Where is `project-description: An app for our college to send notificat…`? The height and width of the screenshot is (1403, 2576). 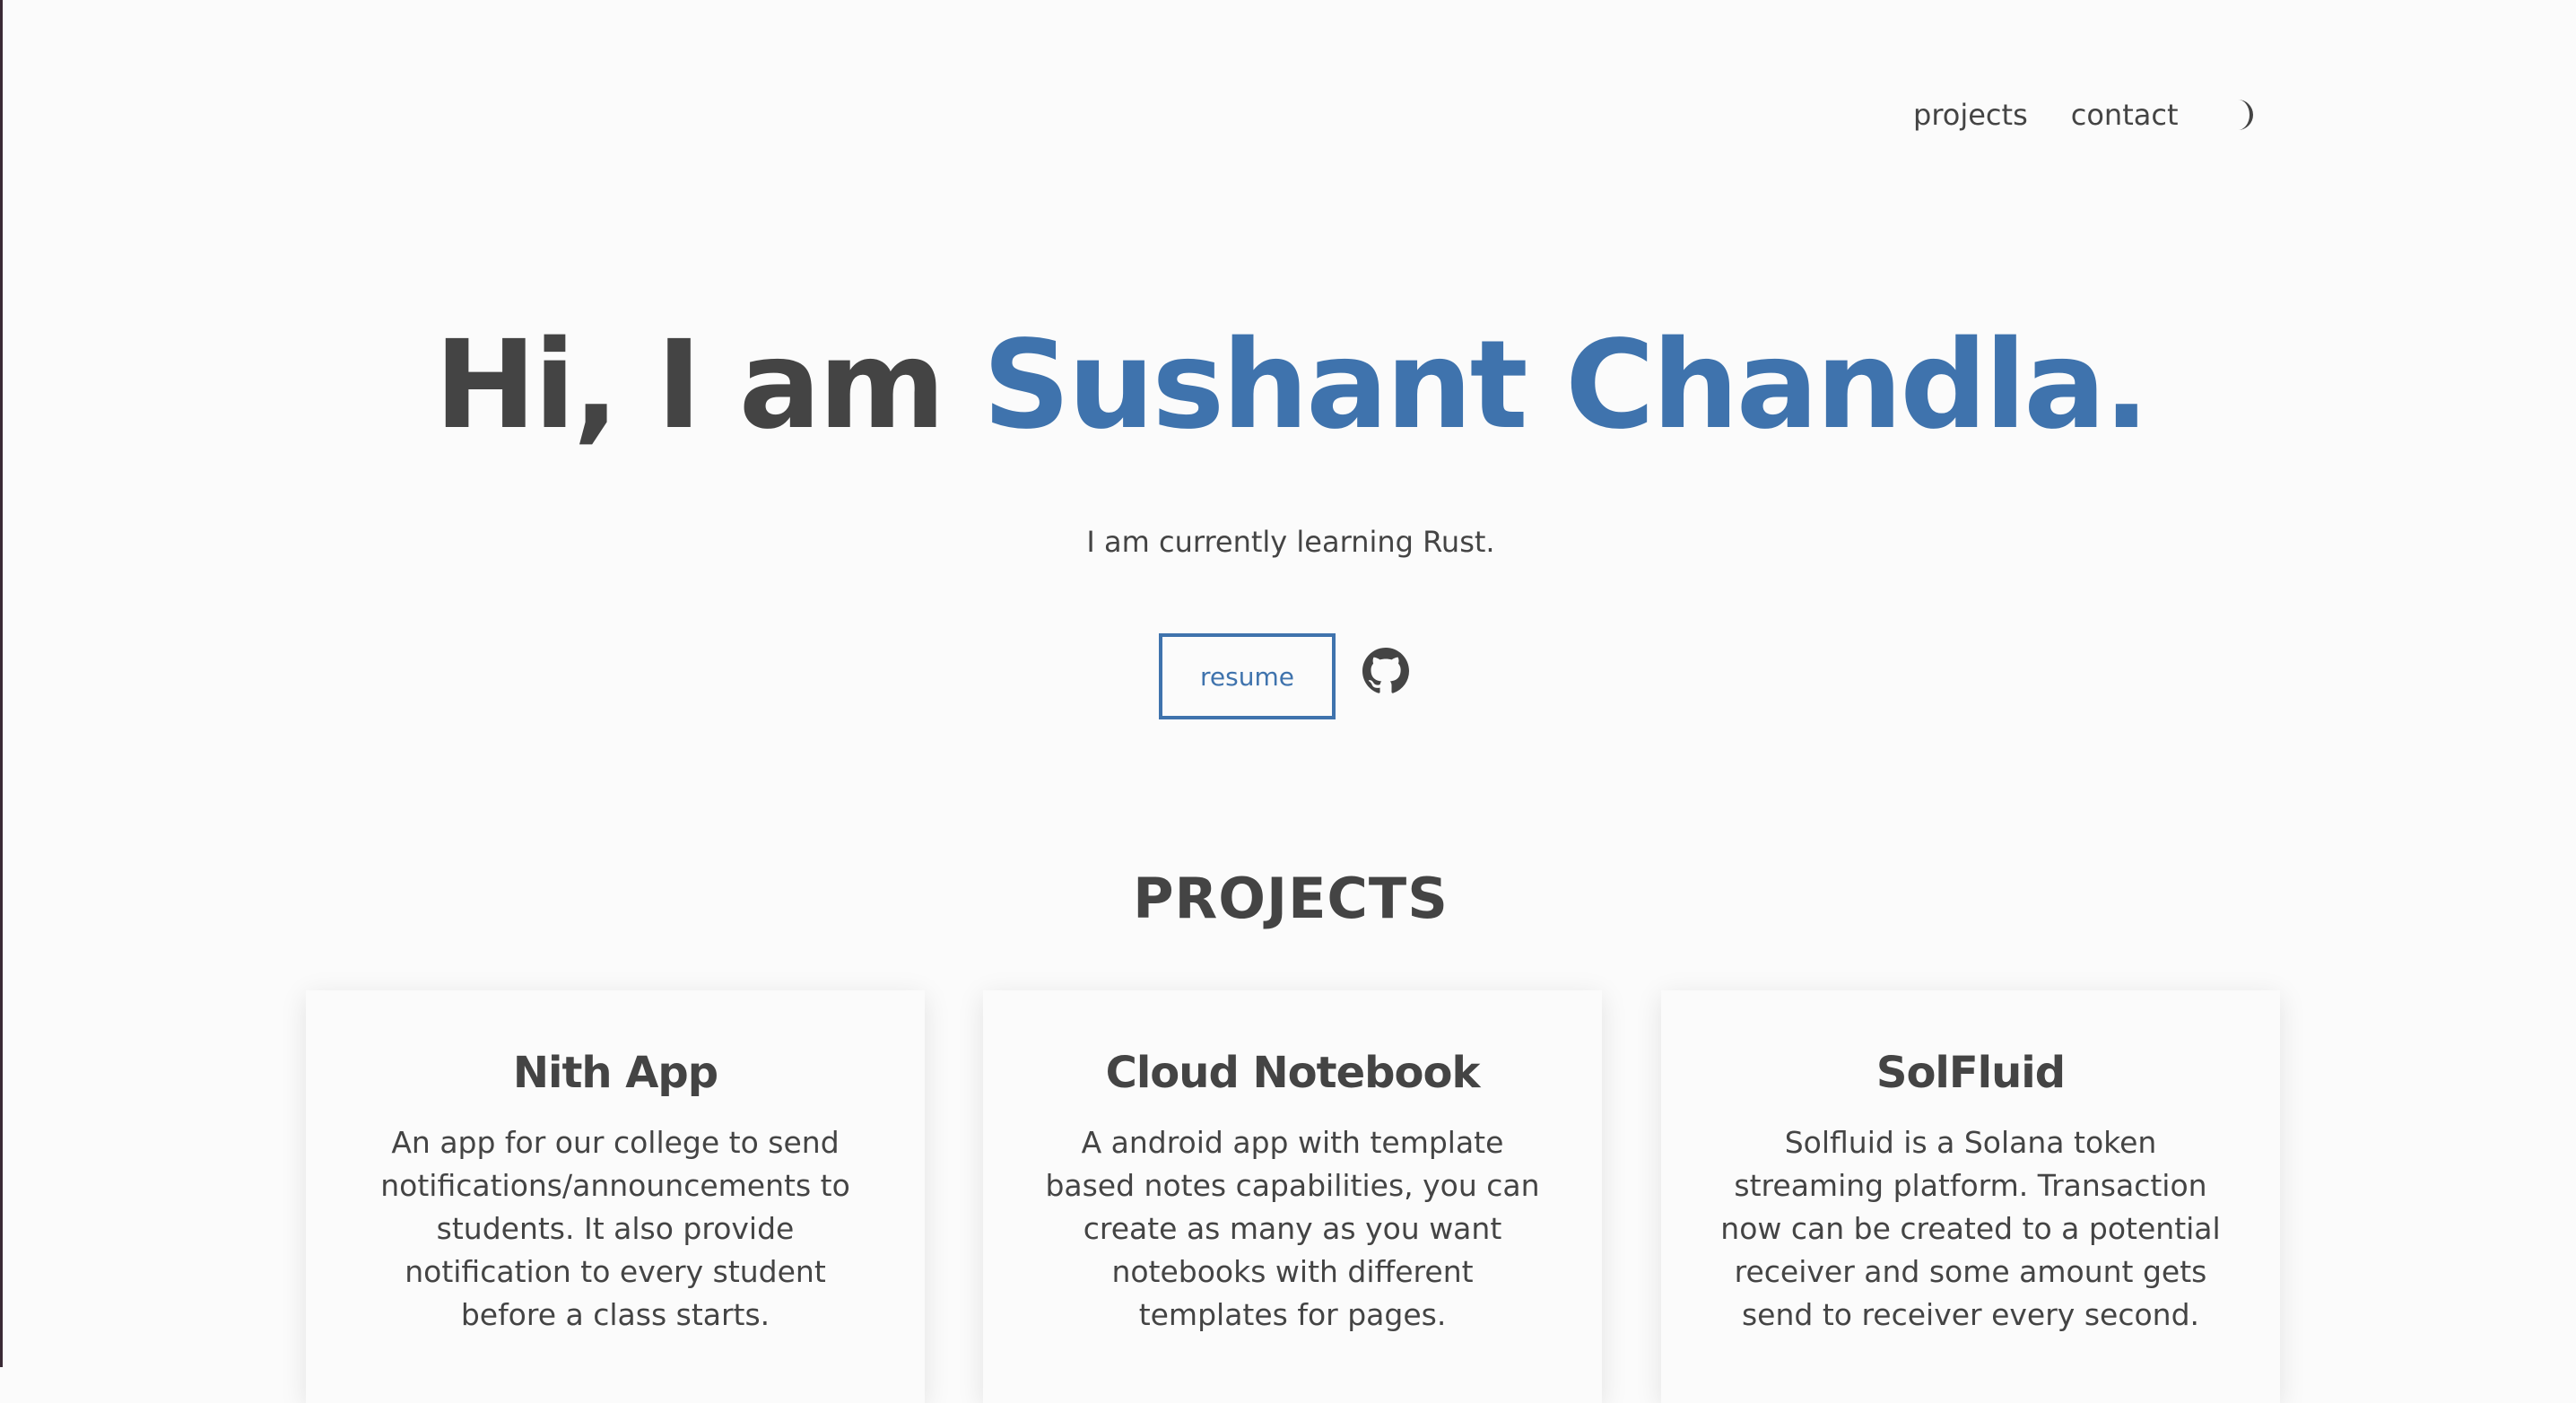 project-description: An app for our college to send notificat… is located at coordinates (615, 1228).